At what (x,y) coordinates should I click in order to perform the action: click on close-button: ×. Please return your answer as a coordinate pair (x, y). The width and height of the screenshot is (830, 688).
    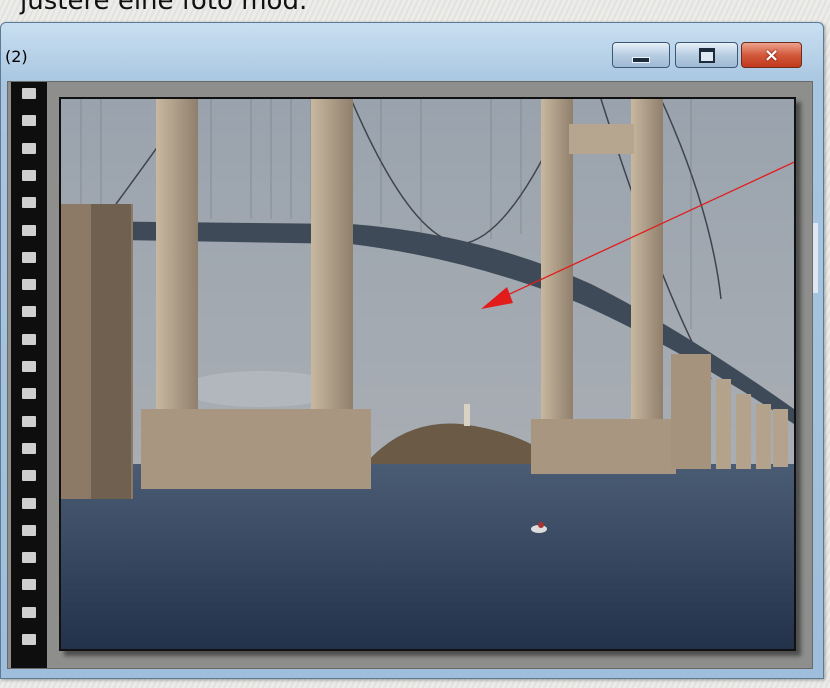
    Looking at the image, I should click on (771, 55).